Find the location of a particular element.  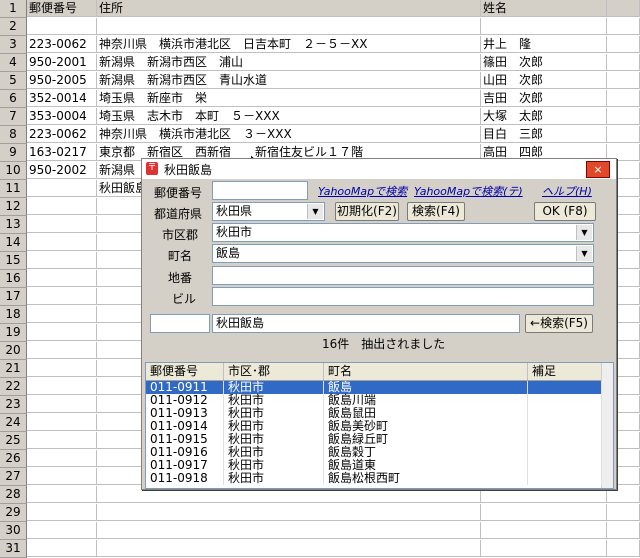

row-number: 22 is located at coordinates (13, 387).